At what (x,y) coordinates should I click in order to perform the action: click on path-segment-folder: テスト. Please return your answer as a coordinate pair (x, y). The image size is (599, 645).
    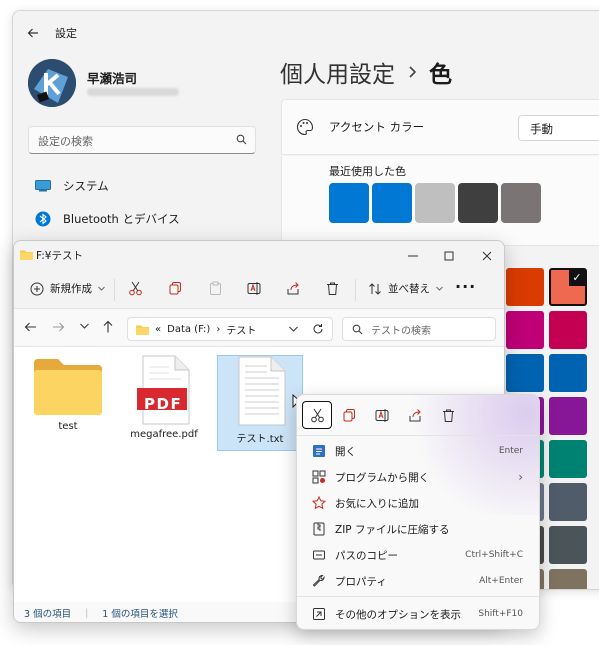
    Looking at the image, I should click on (241, 329).